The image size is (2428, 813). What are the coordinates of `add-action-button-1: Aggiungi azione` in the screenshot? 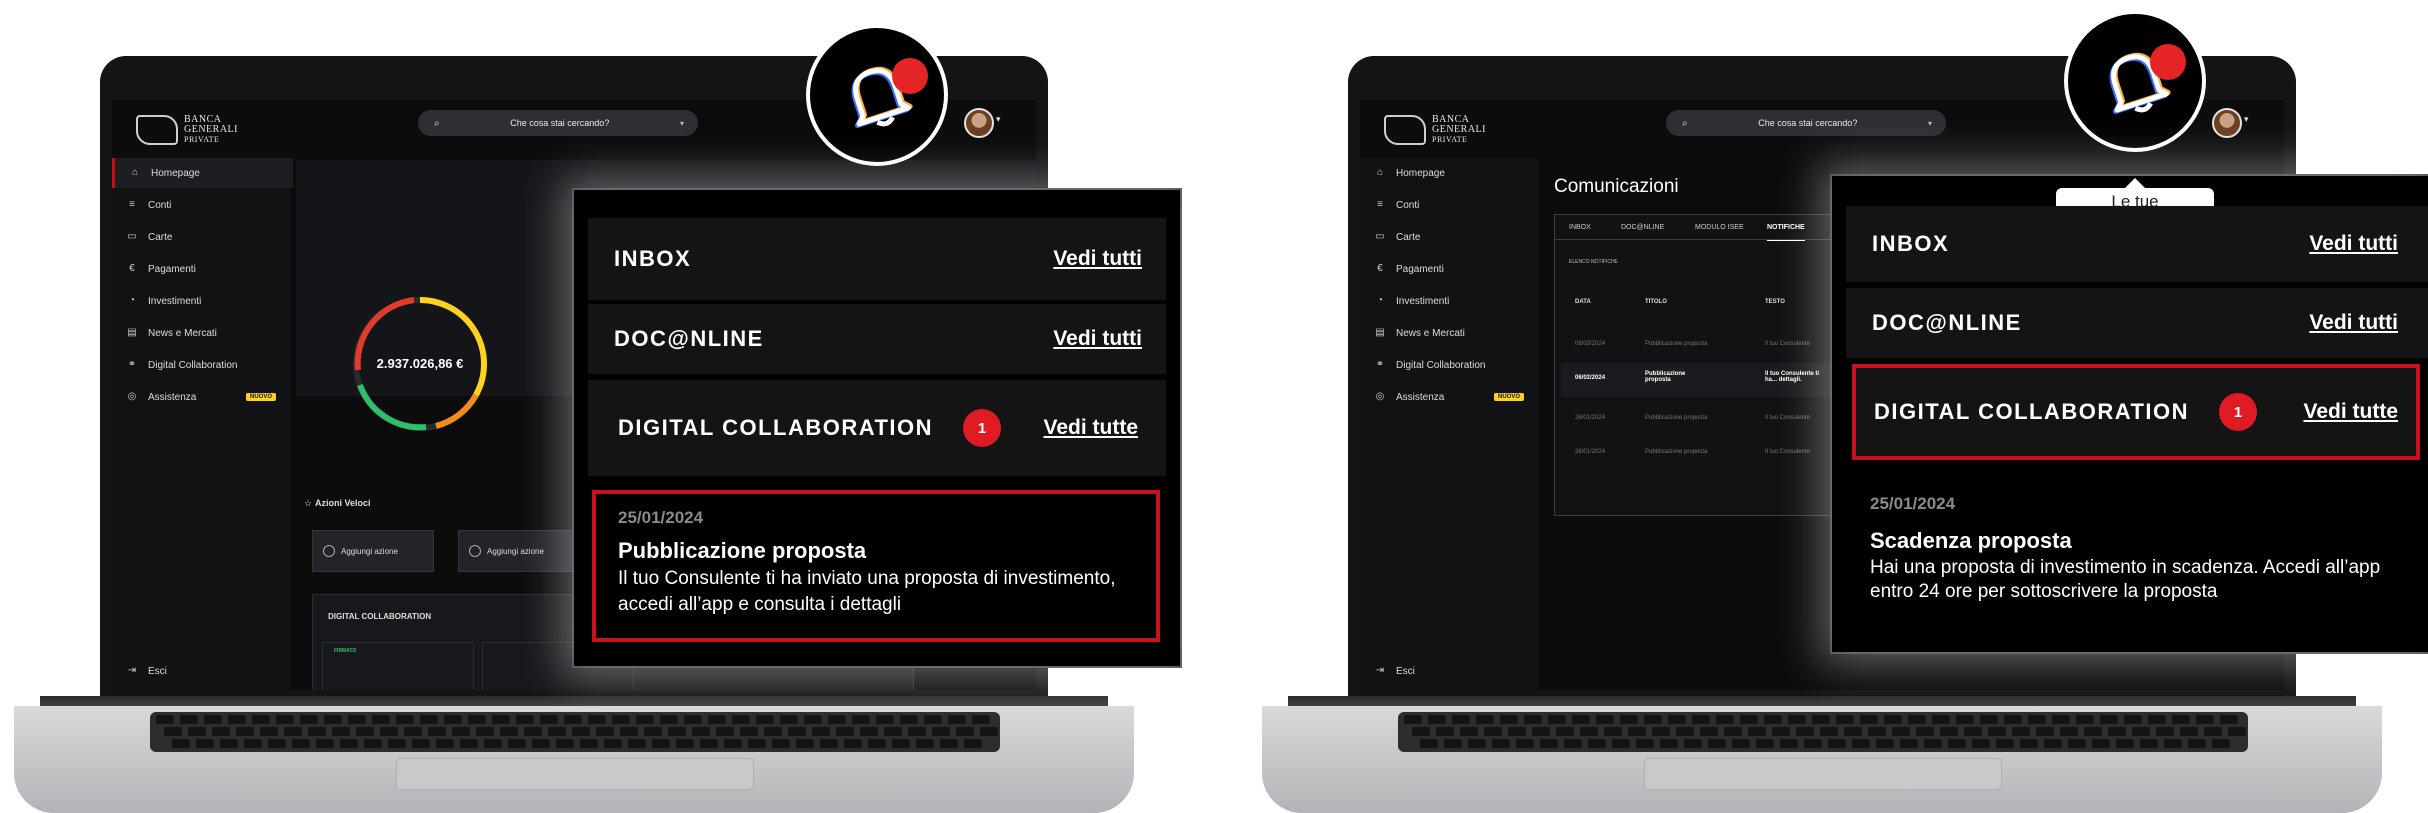 It's located at (373, 551).